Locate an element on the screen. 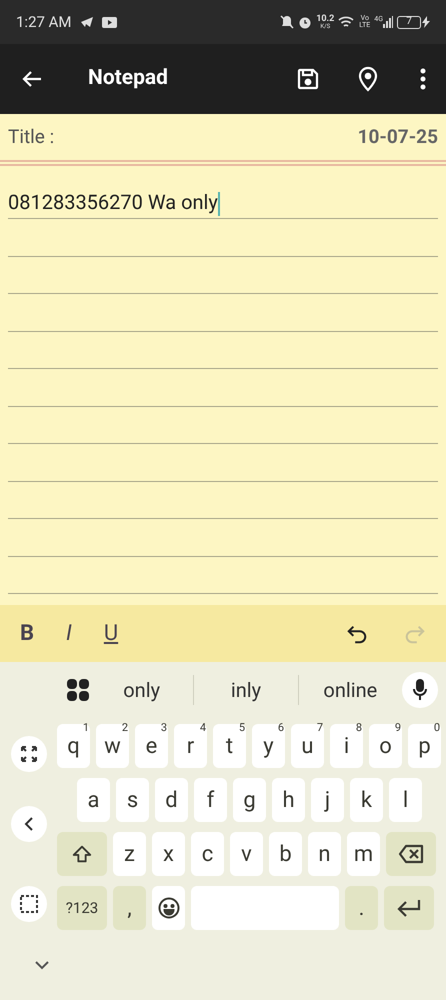 This screenshot has width=446, height=1000. apps-grid-icon is located at coordinates (78, 690).